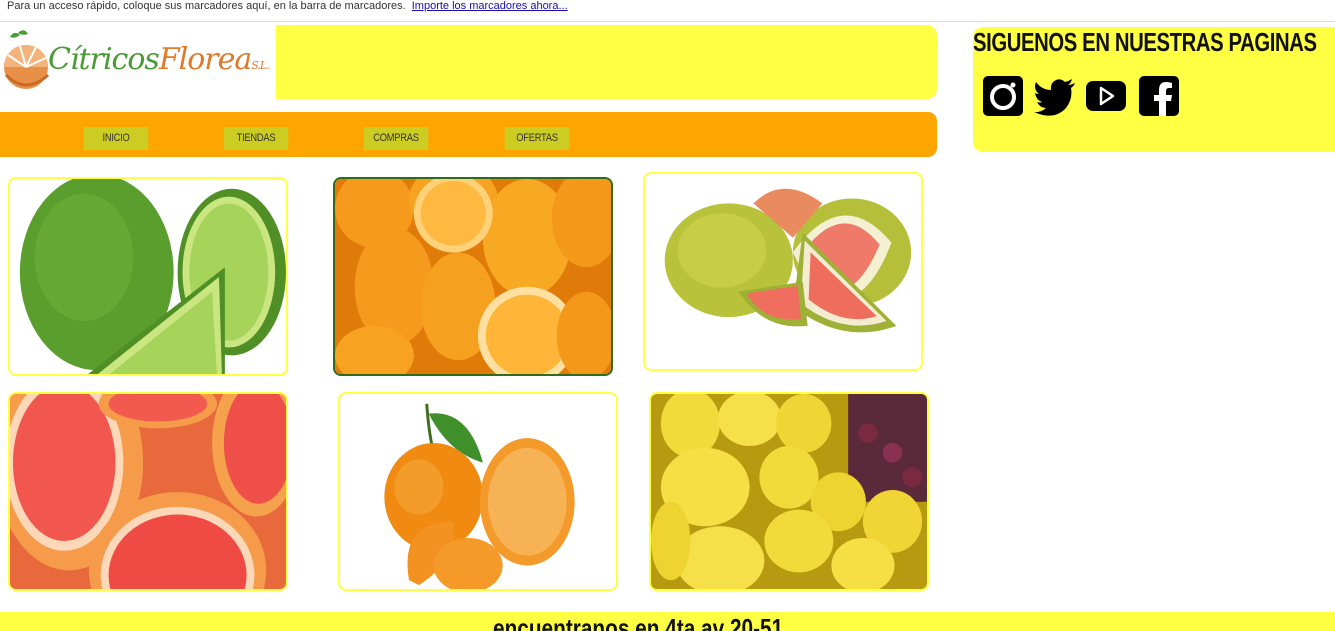 This screenshot has width=1335, height=631. I want to click on youtube-icon, so click(1106, 96).